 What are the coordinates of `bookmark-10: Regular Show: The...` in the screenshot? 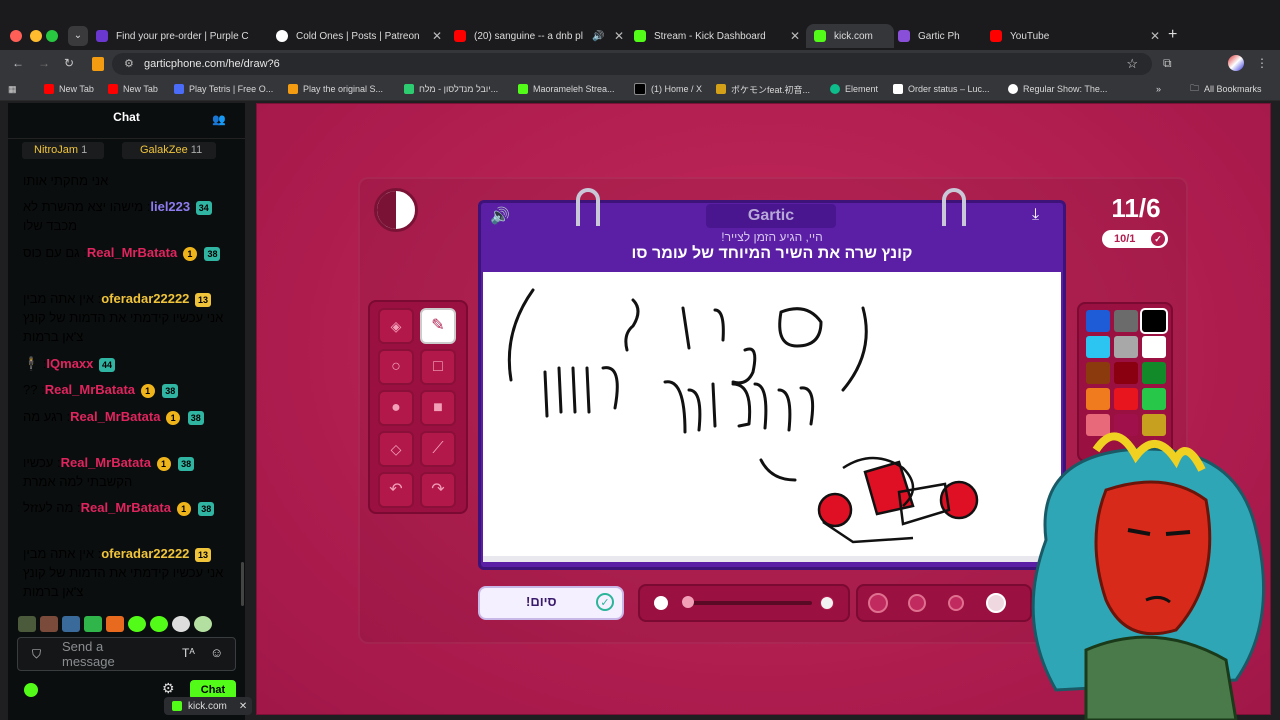 It's located at (1057, 89).